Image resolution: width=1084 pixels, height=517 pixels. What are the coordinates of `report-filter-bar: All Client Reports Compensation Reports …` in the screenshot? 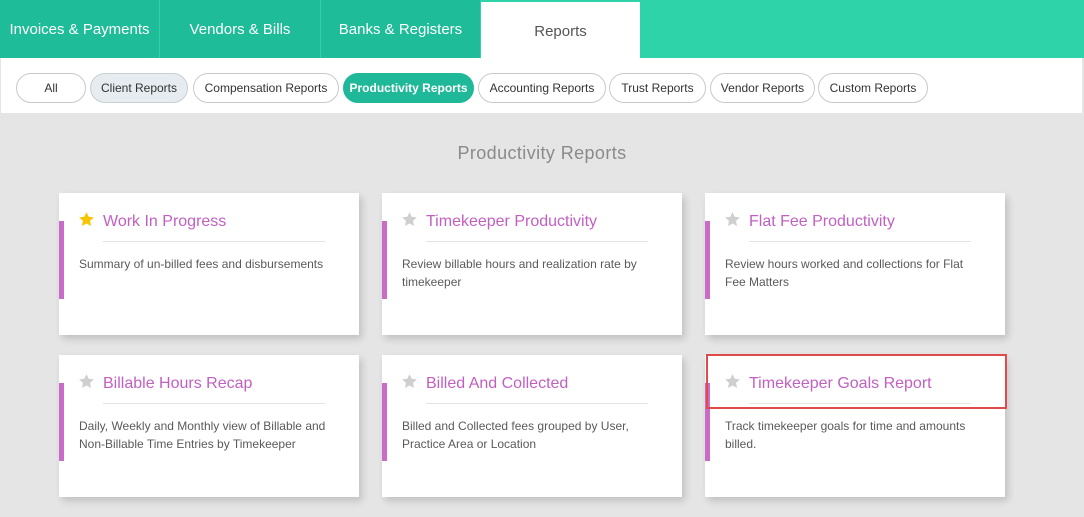 It's located at (541, 85).